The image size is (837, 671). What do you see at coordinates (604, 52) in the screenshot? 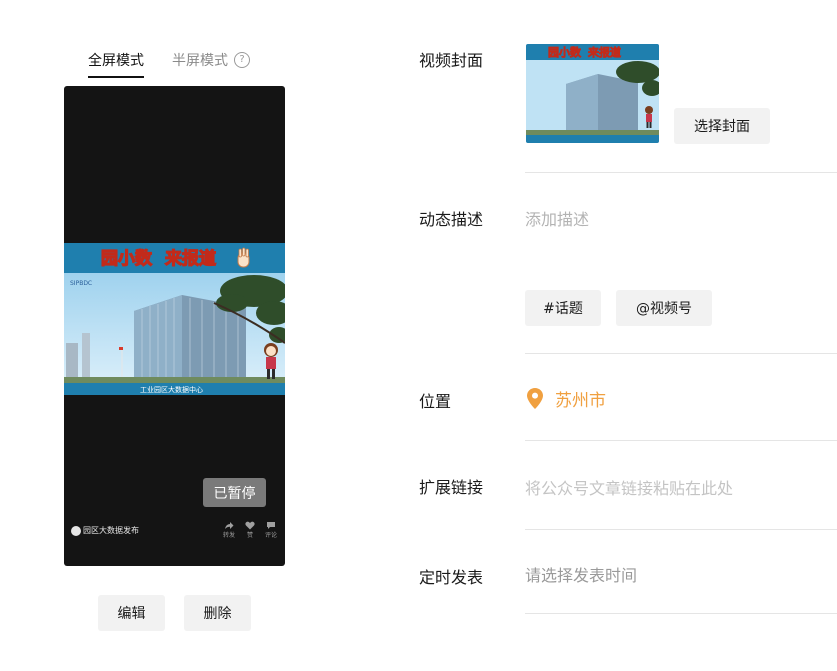
I see `cover-title-2: 来报道` at bounding box center [604, 52].